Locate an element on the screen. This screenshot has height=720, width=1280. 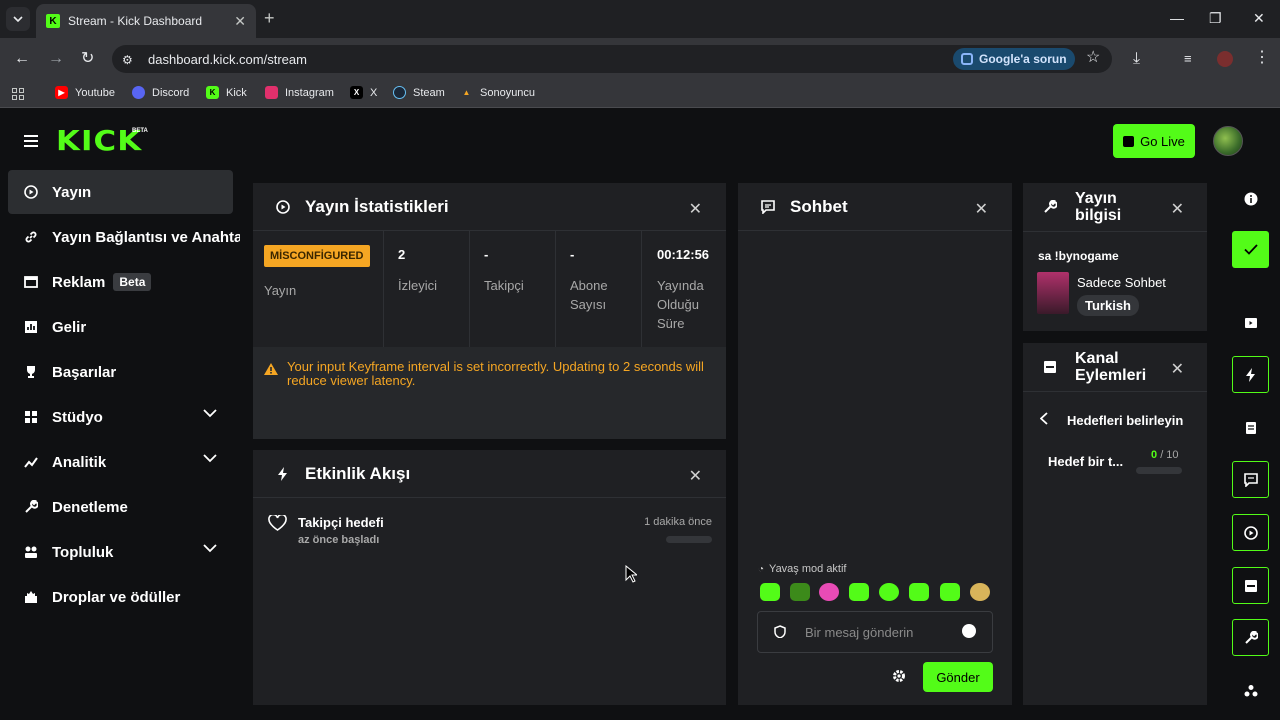
sidebar-item-droplar: Droplar ve ödüller is located at coordinates (120, 597).